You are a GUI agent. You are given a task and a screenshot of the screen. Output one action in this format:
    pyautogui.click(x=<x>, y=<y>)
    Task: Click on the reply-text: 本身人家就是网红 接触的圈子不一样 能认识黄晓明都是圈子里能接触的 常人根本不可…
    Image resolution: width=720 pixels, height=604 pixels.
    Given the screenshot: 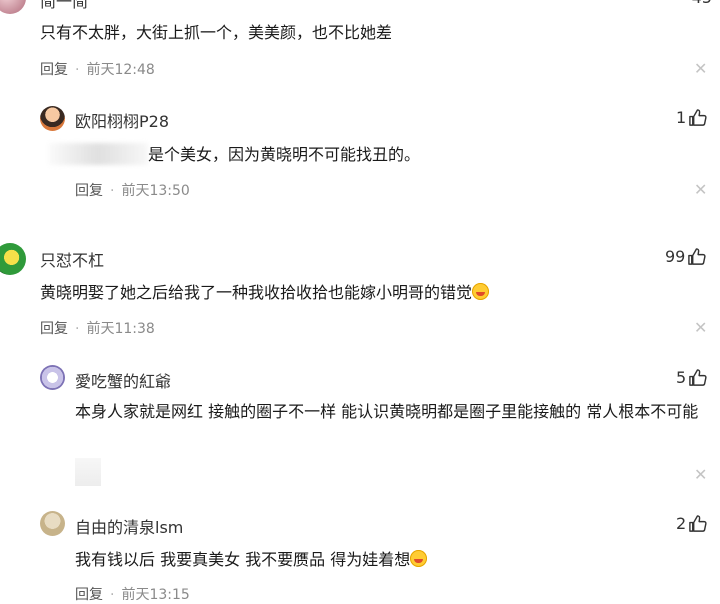 What is the action you would take?
    pyautogui.click(x=387, y=411)
    